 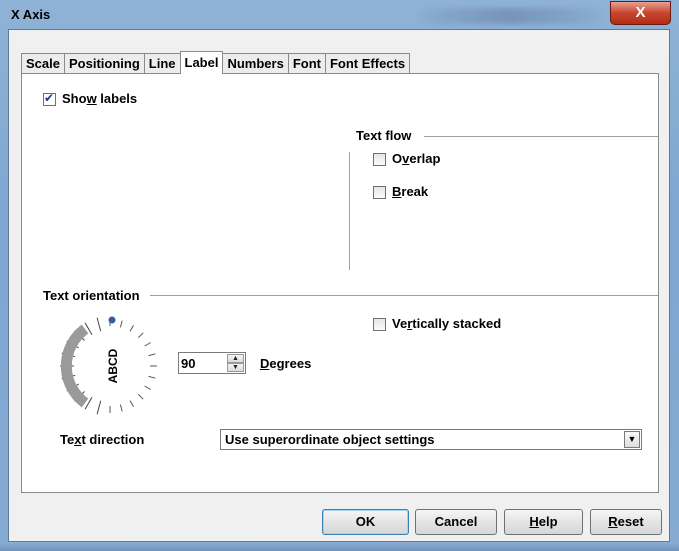 I want to click on show-labels-checkbox, so click(x=49, y=98).